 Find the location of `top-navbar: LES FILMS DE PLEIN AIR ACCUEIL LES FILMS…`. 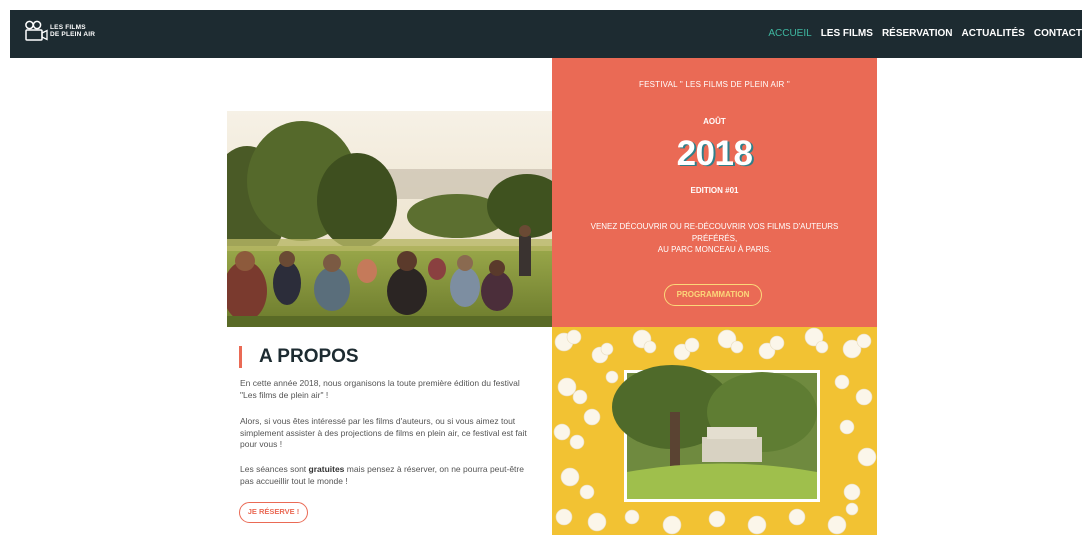

top-navbar: LES FILMS DE PLEIN AIR ACCUEIL LES FILMS… is located at coordinates (546, 34).